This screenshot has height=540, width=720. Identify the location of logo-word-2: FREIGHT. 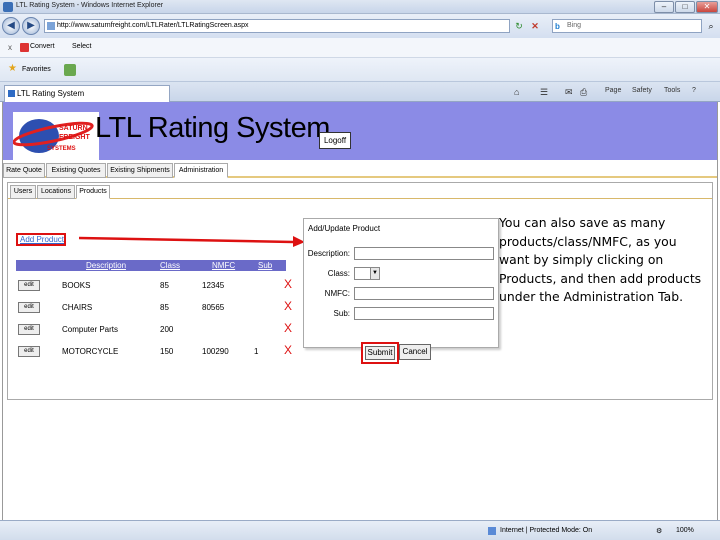
(74, 137).